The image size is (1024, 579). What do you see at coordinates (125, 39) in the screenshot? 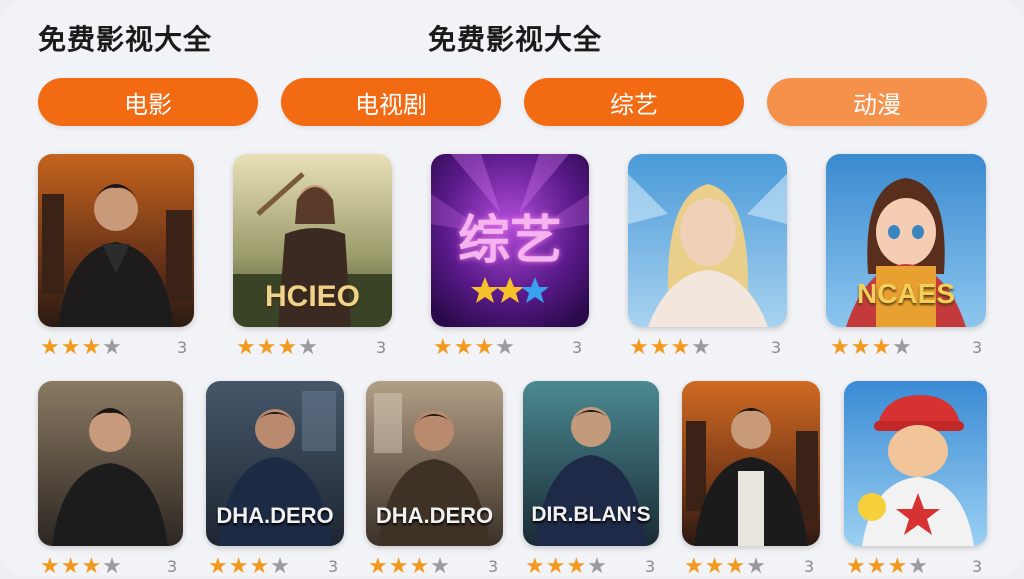
I see `app-title: 免费影视大全` at bounding box center [125, 39].